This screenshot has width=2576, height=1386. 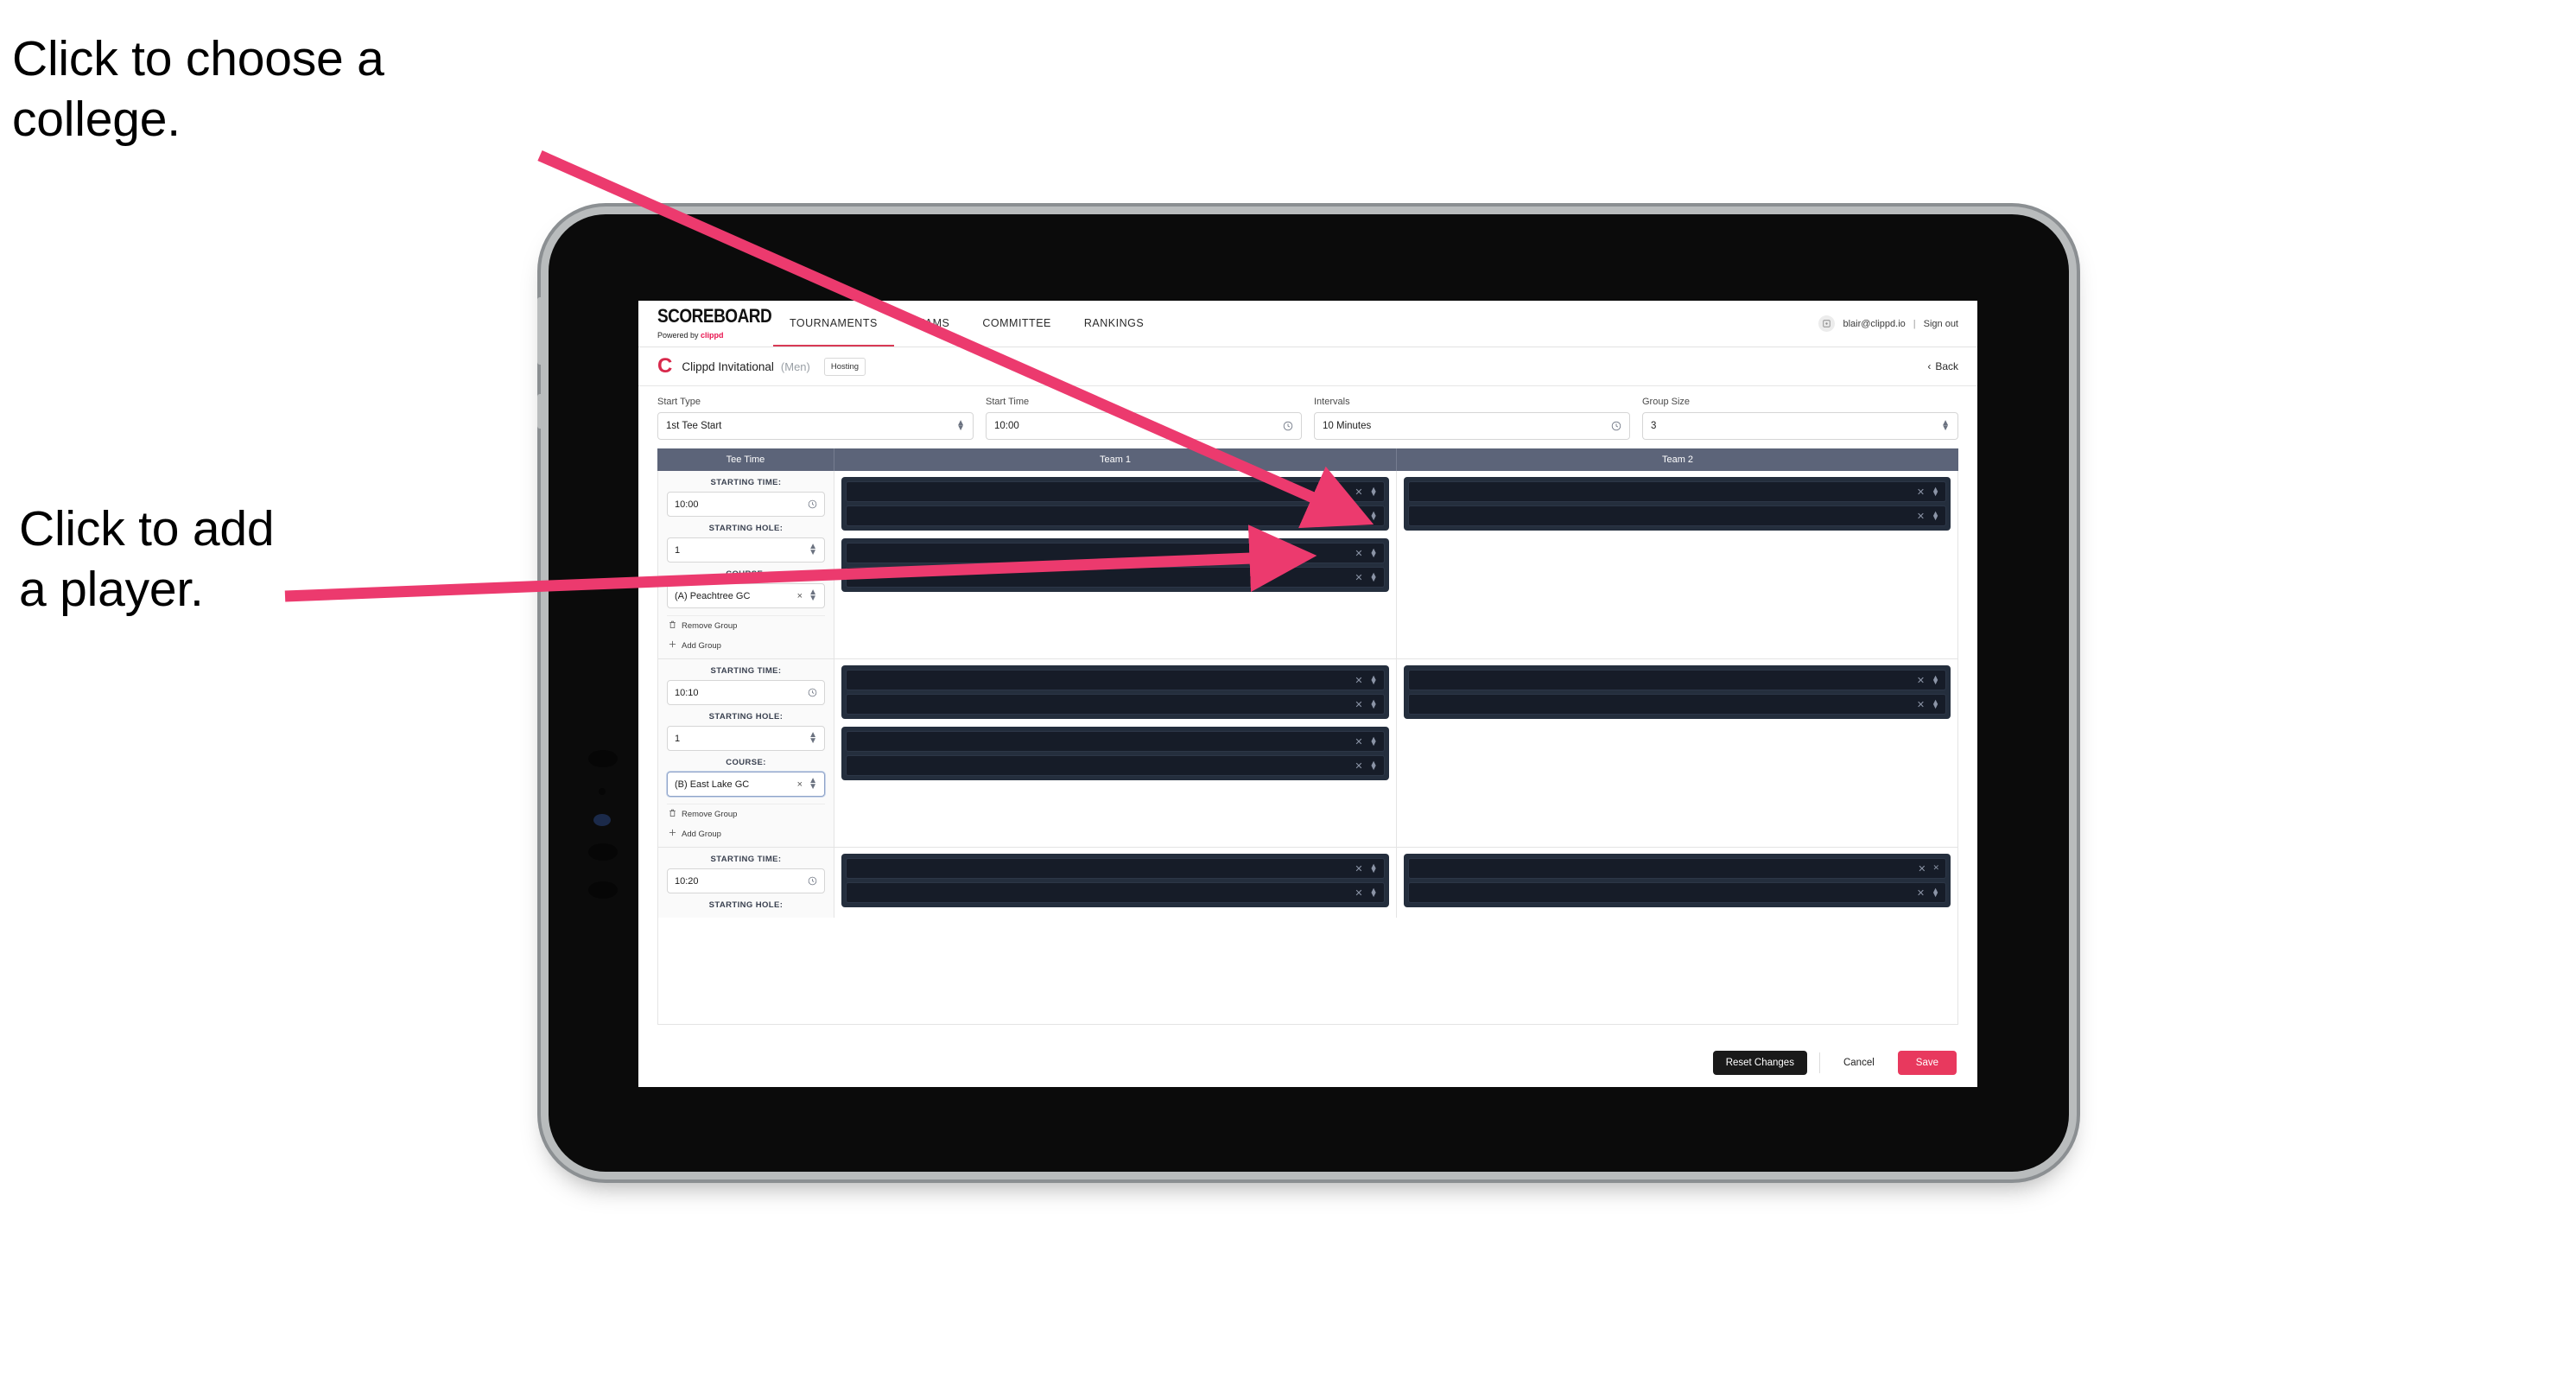 What do you see at coordinates (746, 784) in the screenshot?
I see `course-select: (B) East Lake GC × ▲ ▼` at bounding box center [746, 784].